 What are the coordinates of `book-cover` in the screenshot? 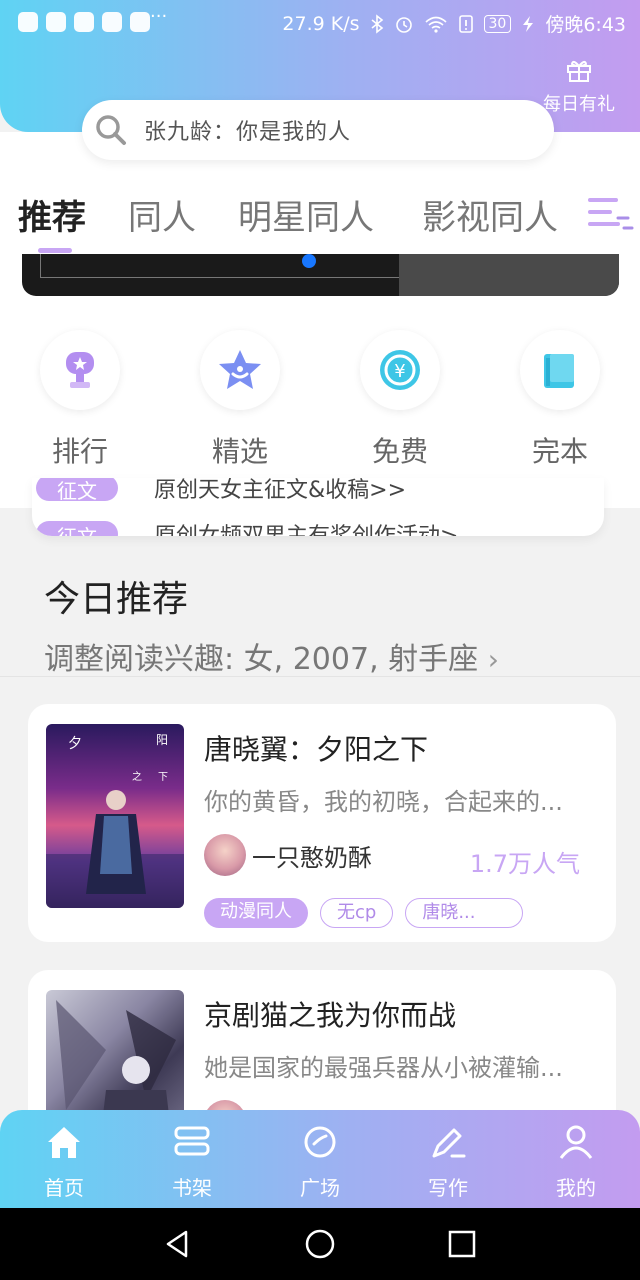 It's located at (115, 1060).